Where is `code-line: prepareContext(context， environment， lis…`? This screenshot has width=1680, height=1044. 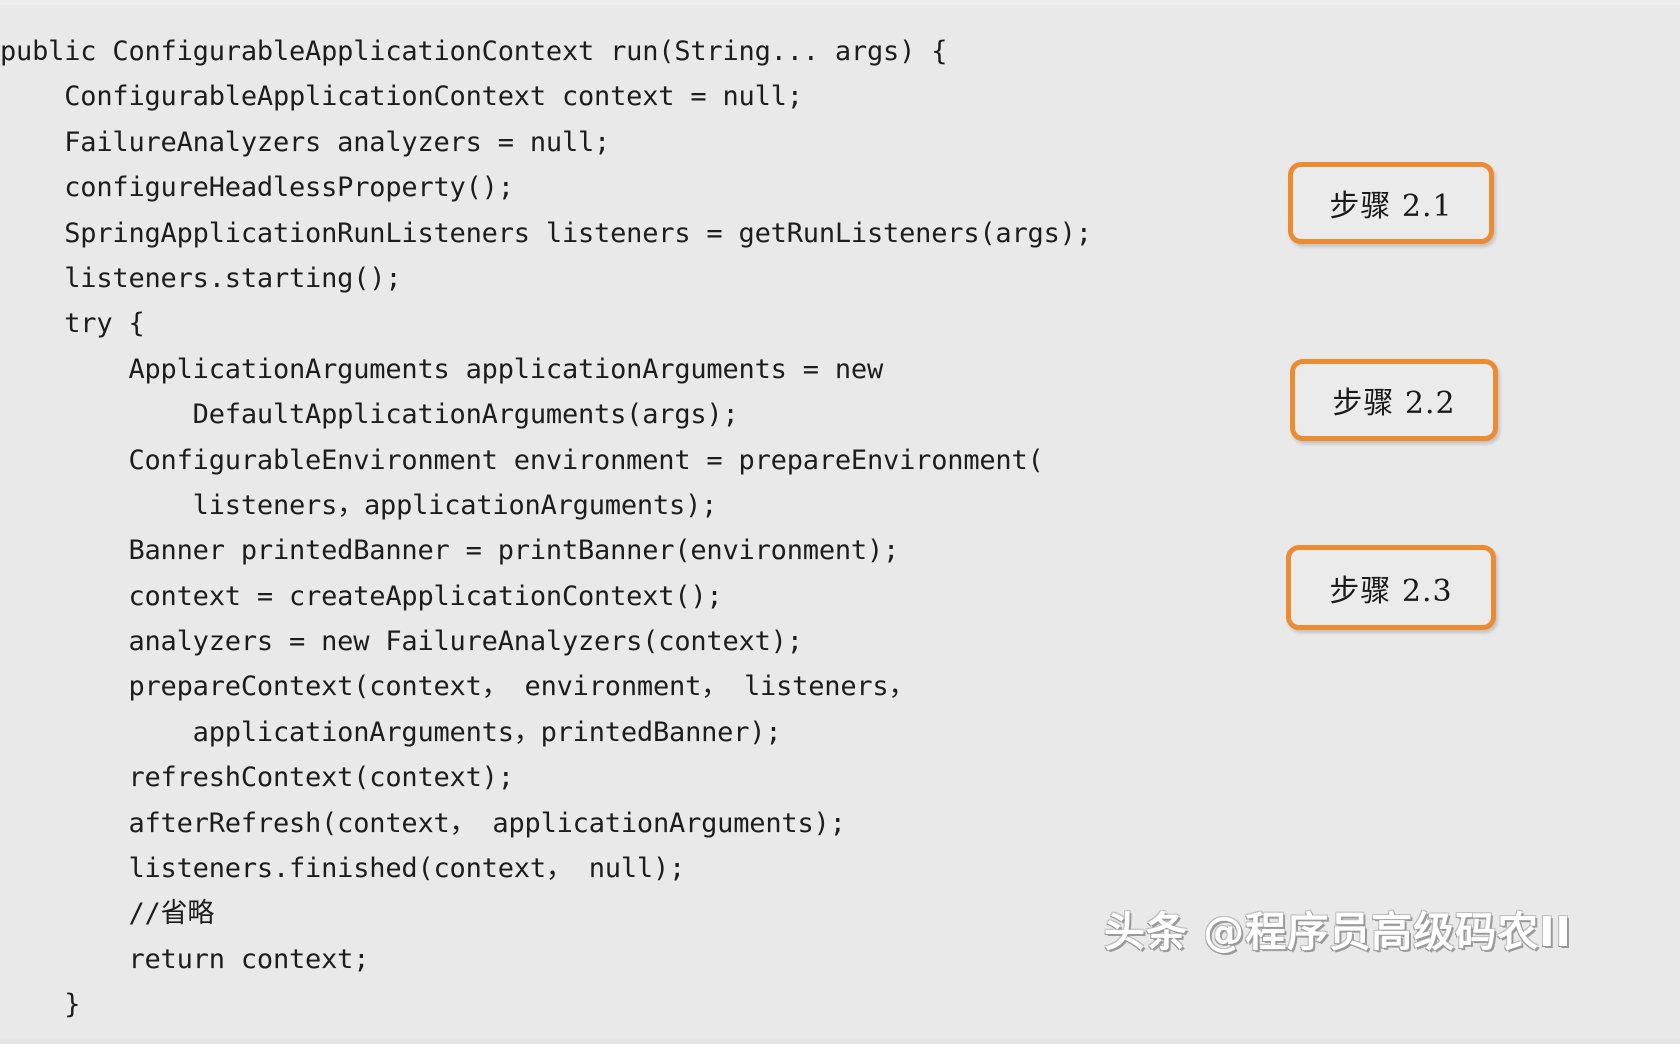
code-line: prepareContext(context， environment， lis… is located at coordinates (458, 687).